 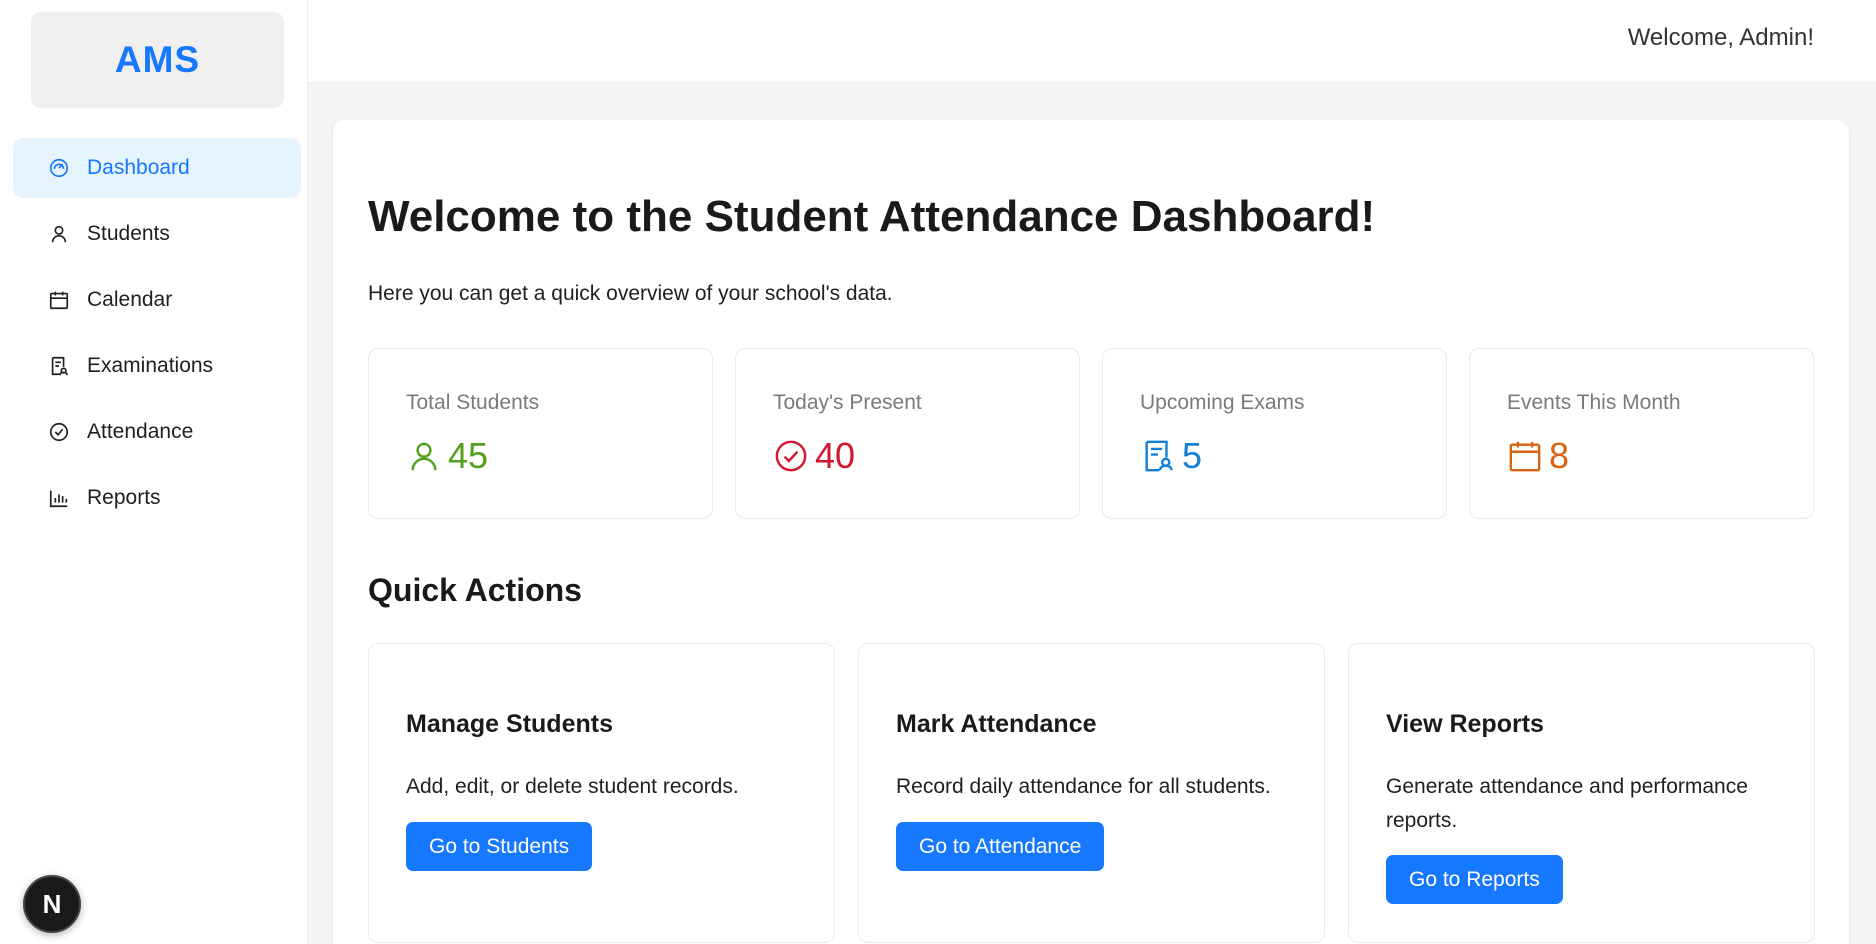 I want to click on stat-value-row: 8, so click(x=1538, y=456).